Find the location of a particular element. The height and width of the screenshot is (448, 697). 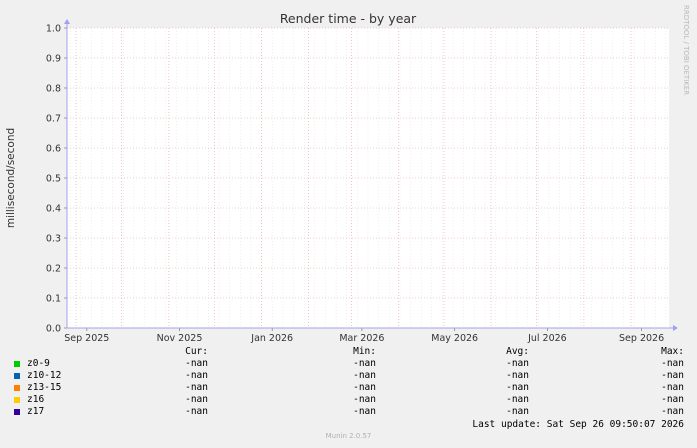

legend-series-name: z17 is located at coordinates (36, 411).